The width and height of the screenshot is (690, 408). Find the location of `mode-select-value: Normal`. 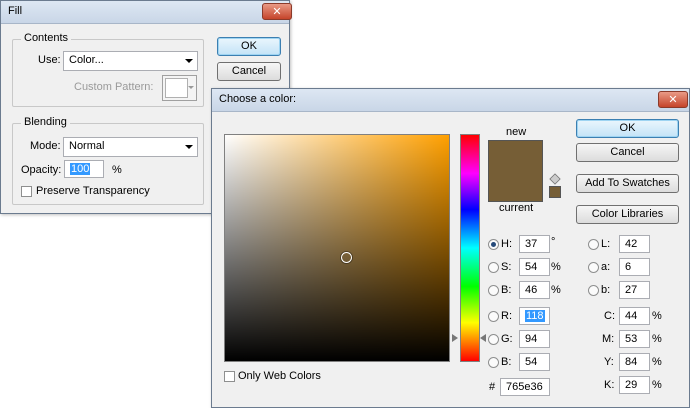

mode-select-value: Normal is located at coordinates (87, 146).